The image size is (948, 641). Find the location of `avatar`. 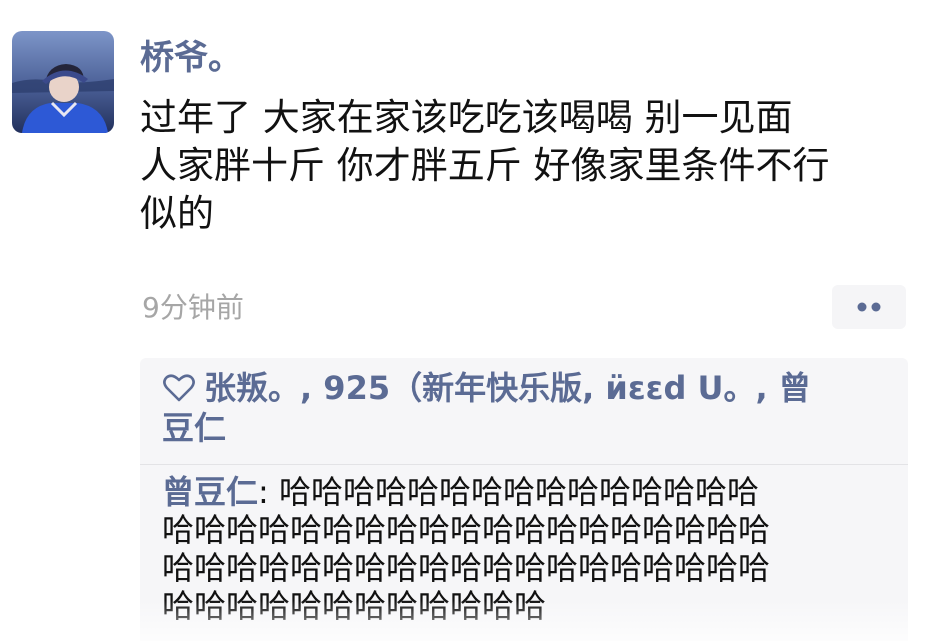

avatar is located at coordinates (63, 82).